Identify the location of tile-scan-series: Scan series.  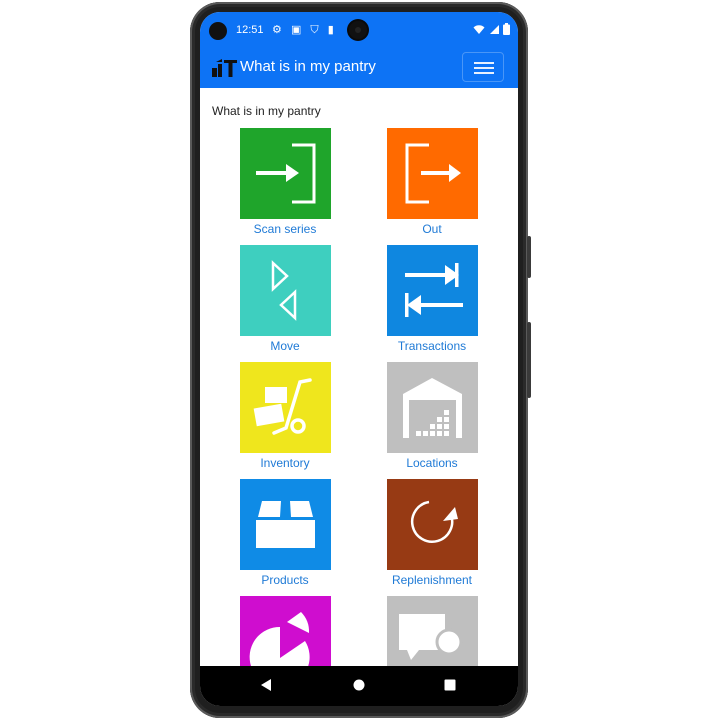
(285, 182).